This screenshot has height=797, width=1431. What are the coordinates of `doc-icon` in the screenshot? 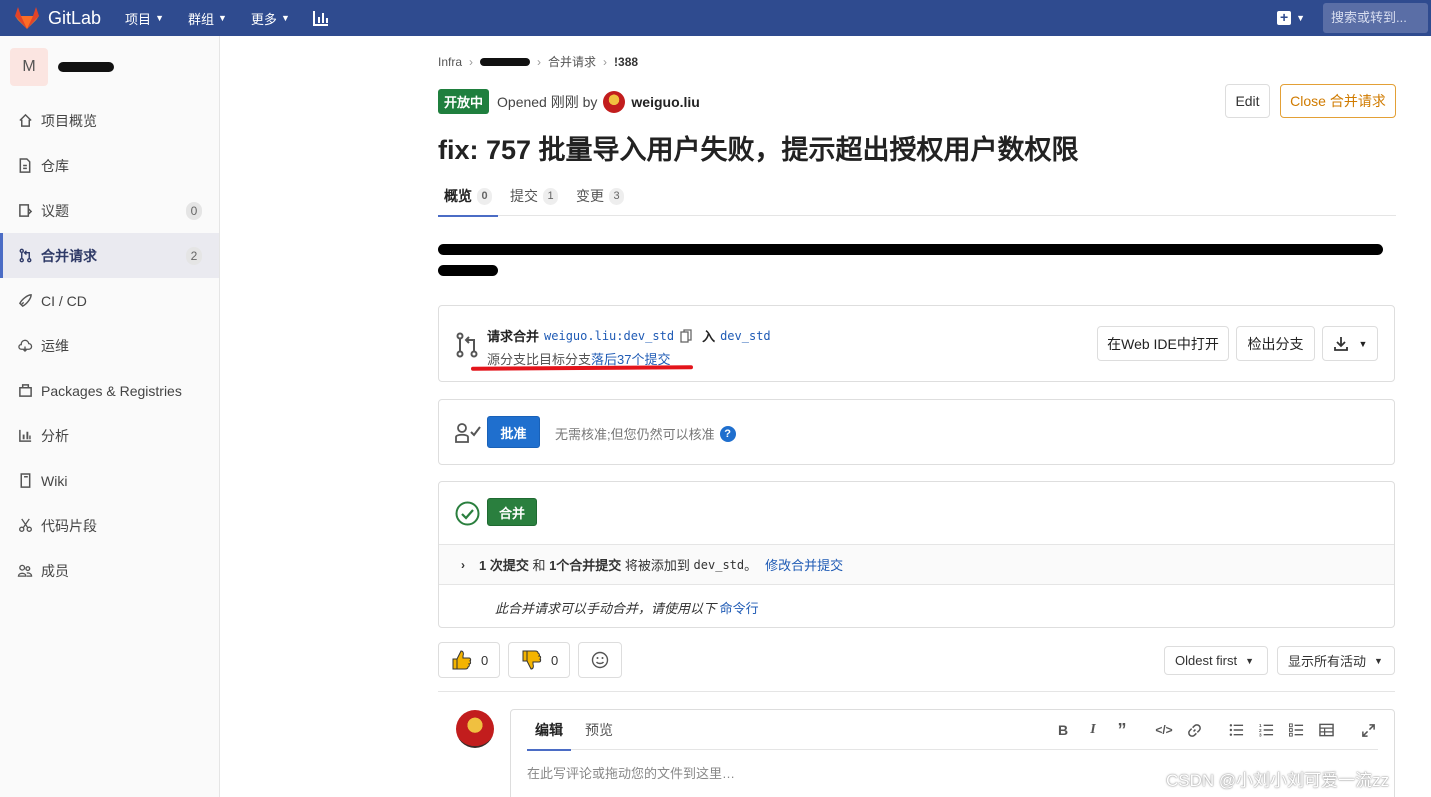 It's located at (25, 166).